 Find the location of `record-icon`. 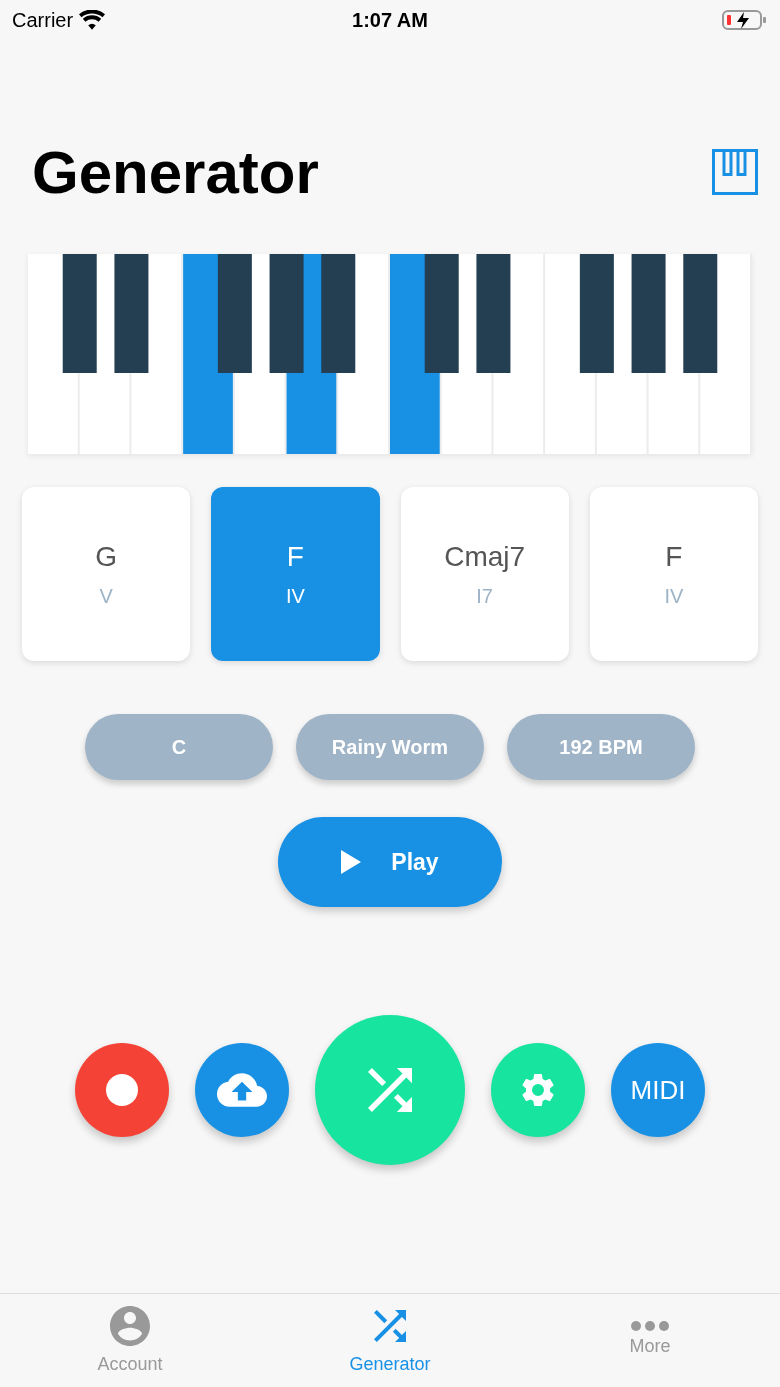

record-icon is located at coordinates (122, 1090).